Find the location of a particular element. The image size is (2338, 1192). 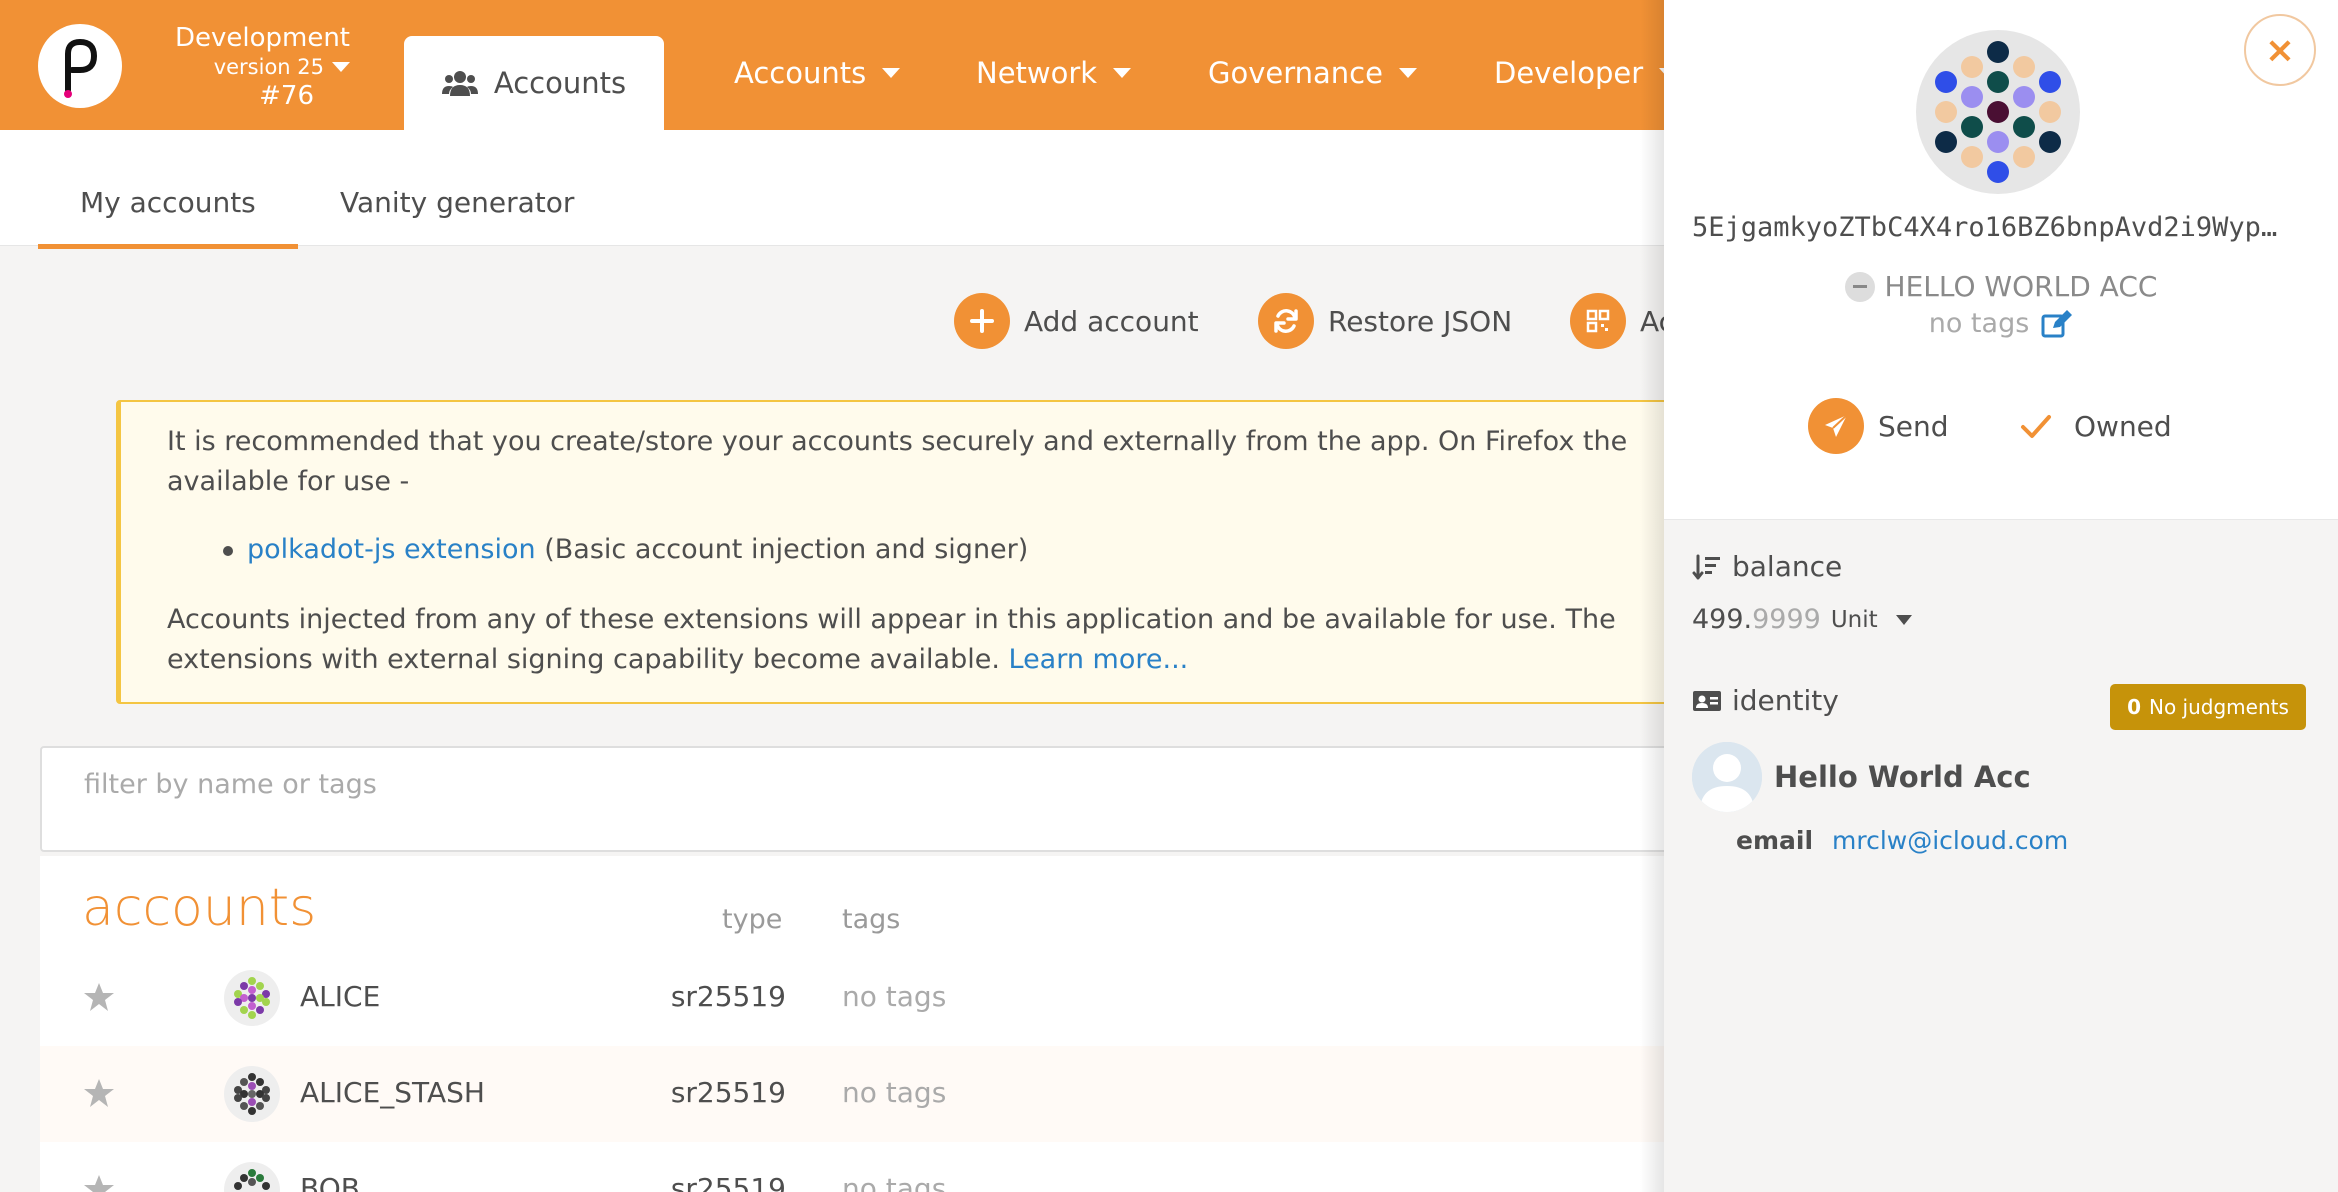

check-icon is located at coordinates (2036, 426).